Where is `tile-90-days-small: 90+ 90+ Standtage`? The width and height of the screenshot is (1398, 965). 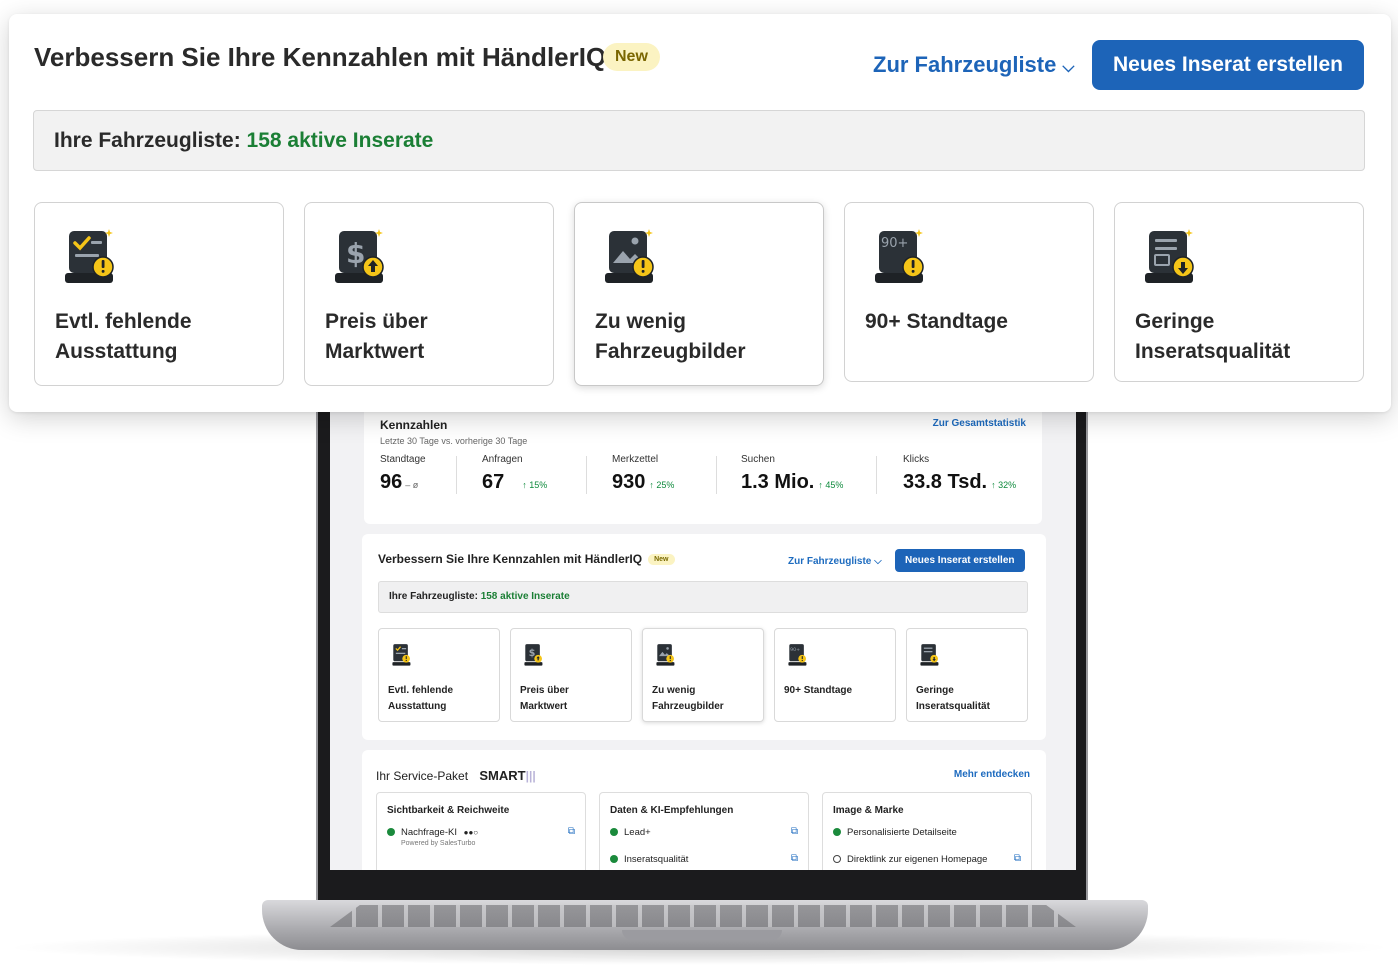
tile-90-days-small: 90+ 90+ Standtage is located at coordinates (835, 675).